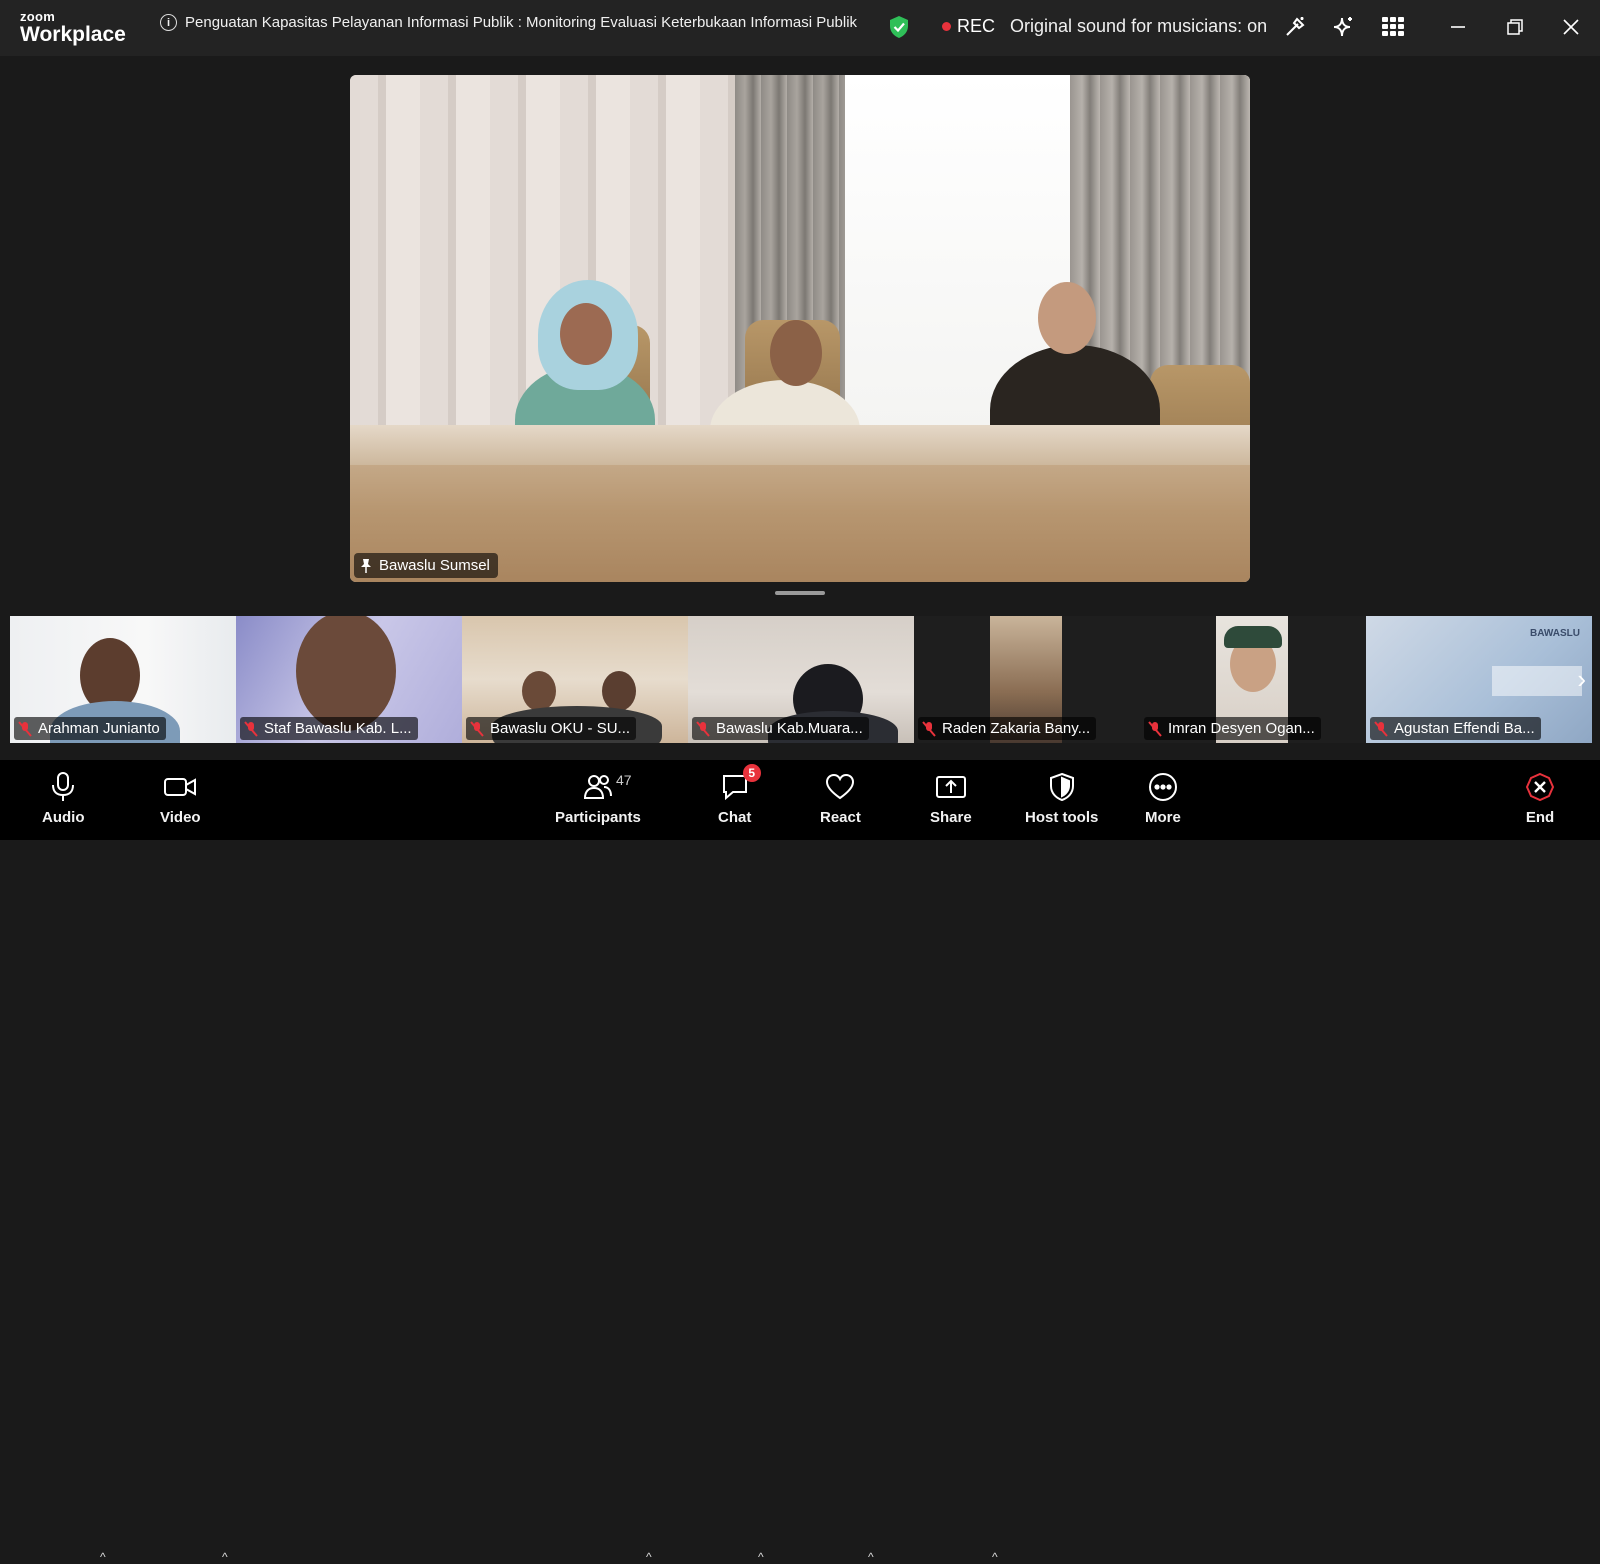 The width and height of the screenshot is (1600, 1564). I want to click on rec-label: REC, so click(976, 26).